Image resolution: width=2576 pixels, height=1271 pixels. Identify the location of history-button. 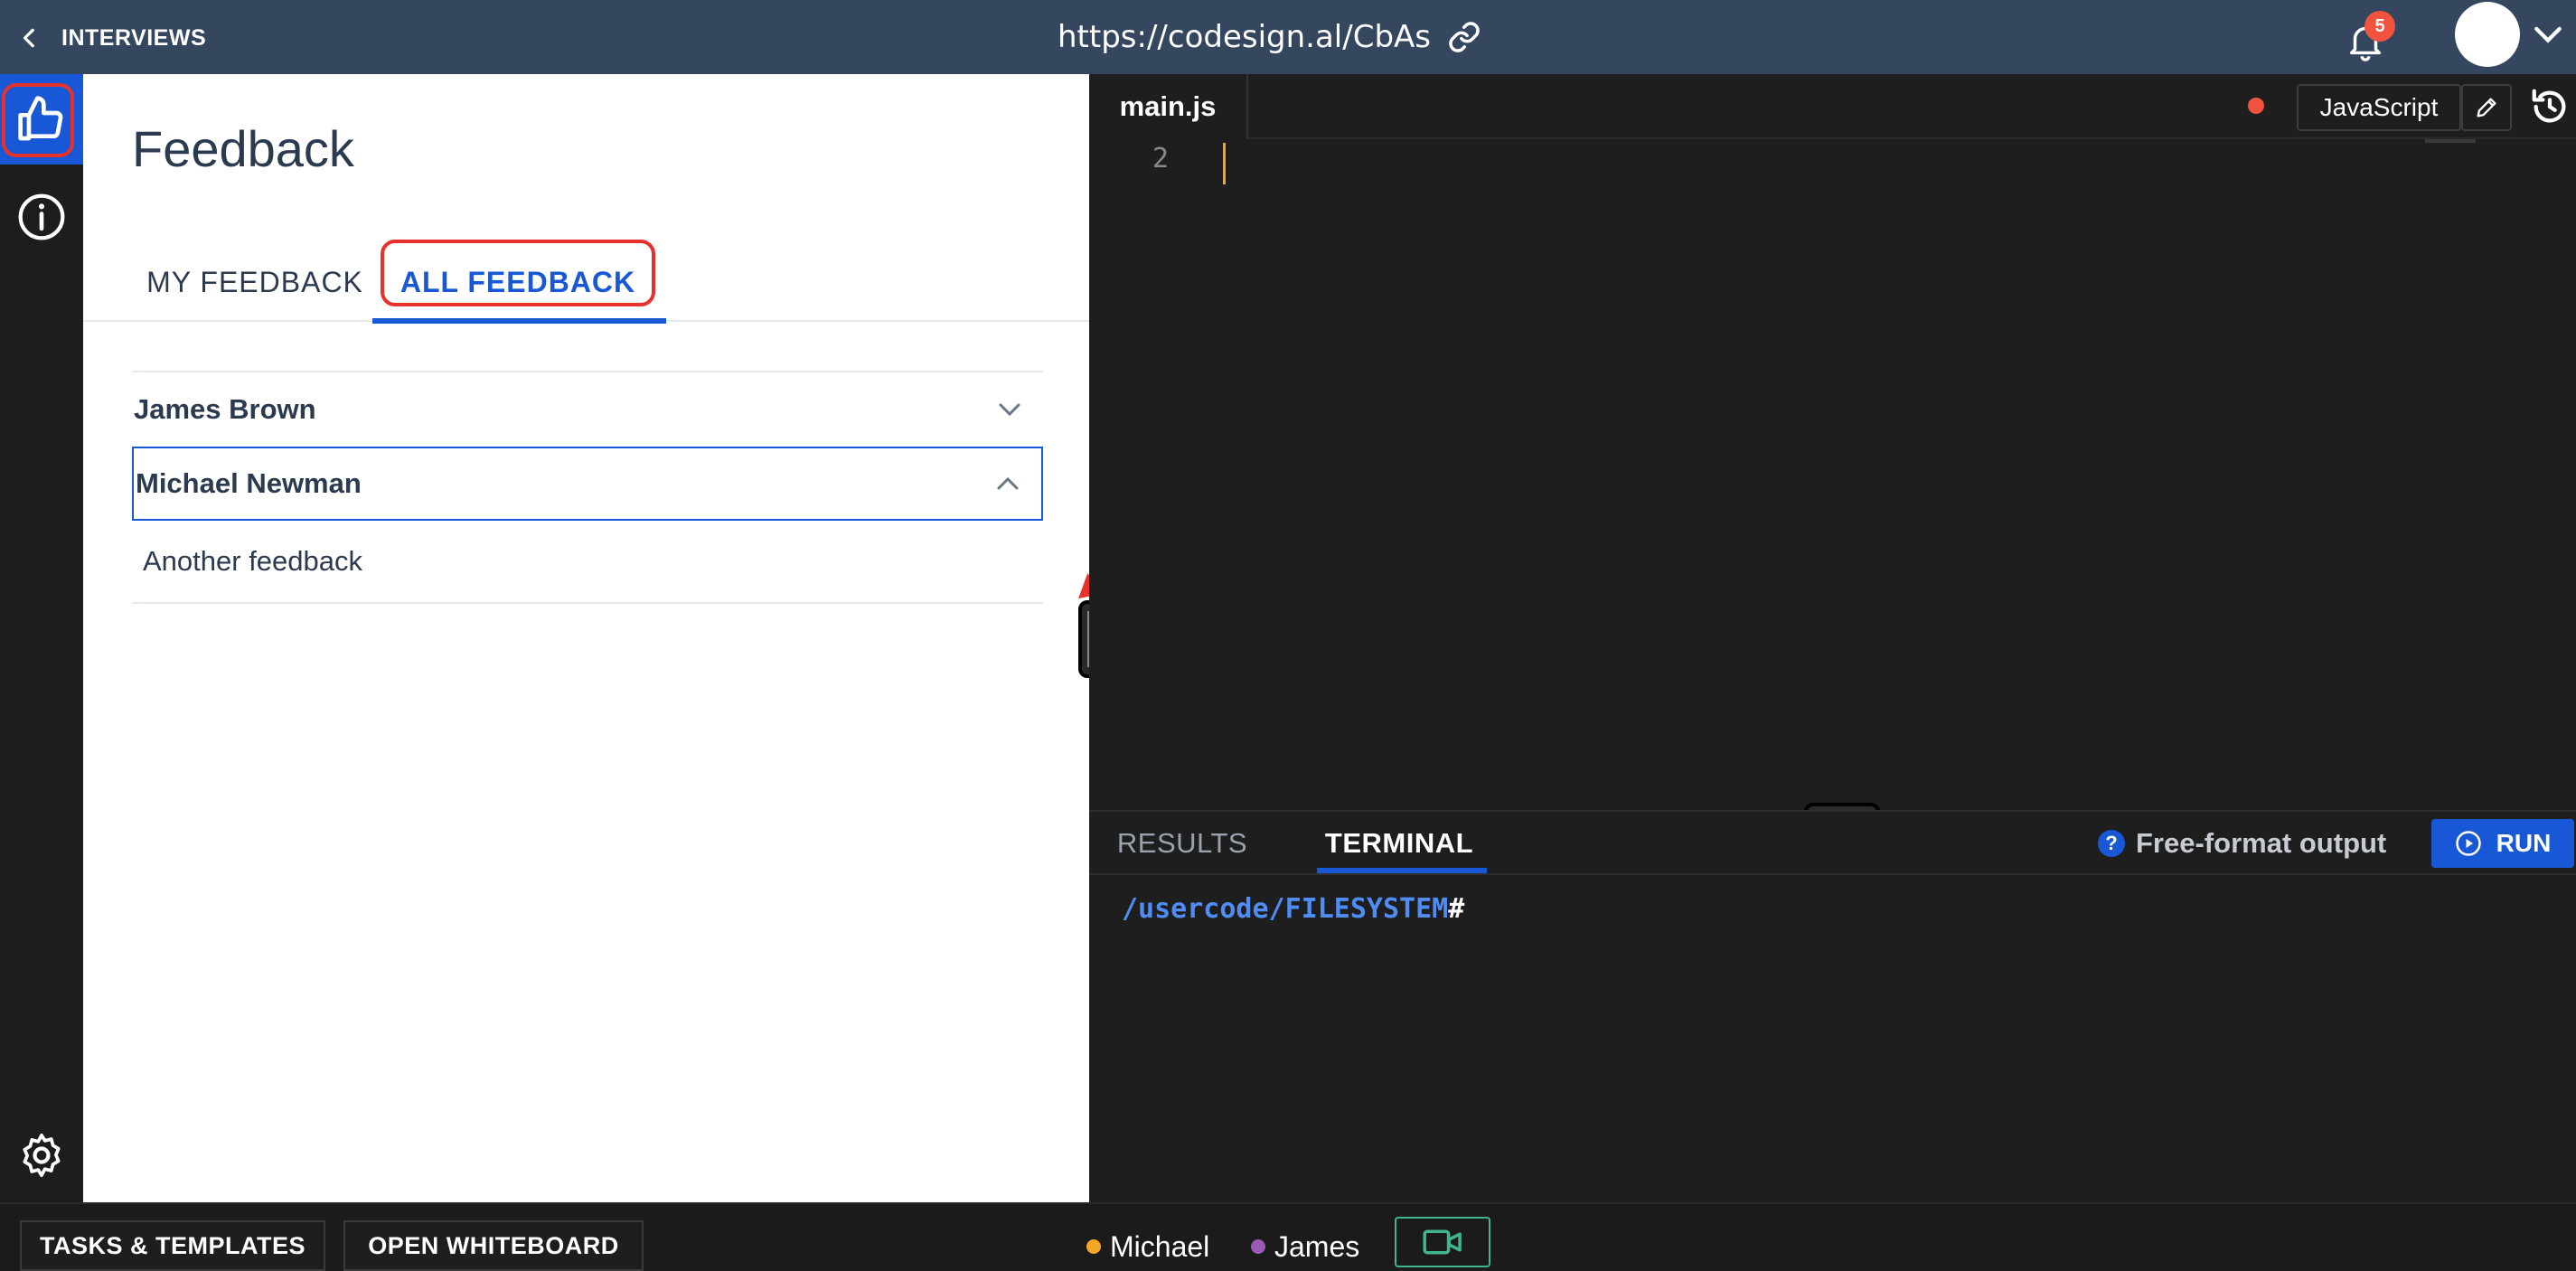
(2550, 106).